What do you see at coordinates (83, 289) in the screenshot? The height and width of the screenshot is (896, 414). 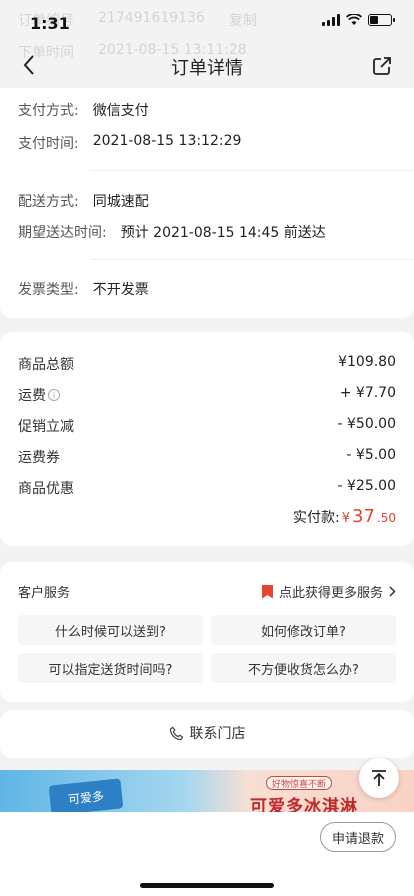 I see `invoice-row: 发票类型: 不开发票` at bounding box center [83, 289].